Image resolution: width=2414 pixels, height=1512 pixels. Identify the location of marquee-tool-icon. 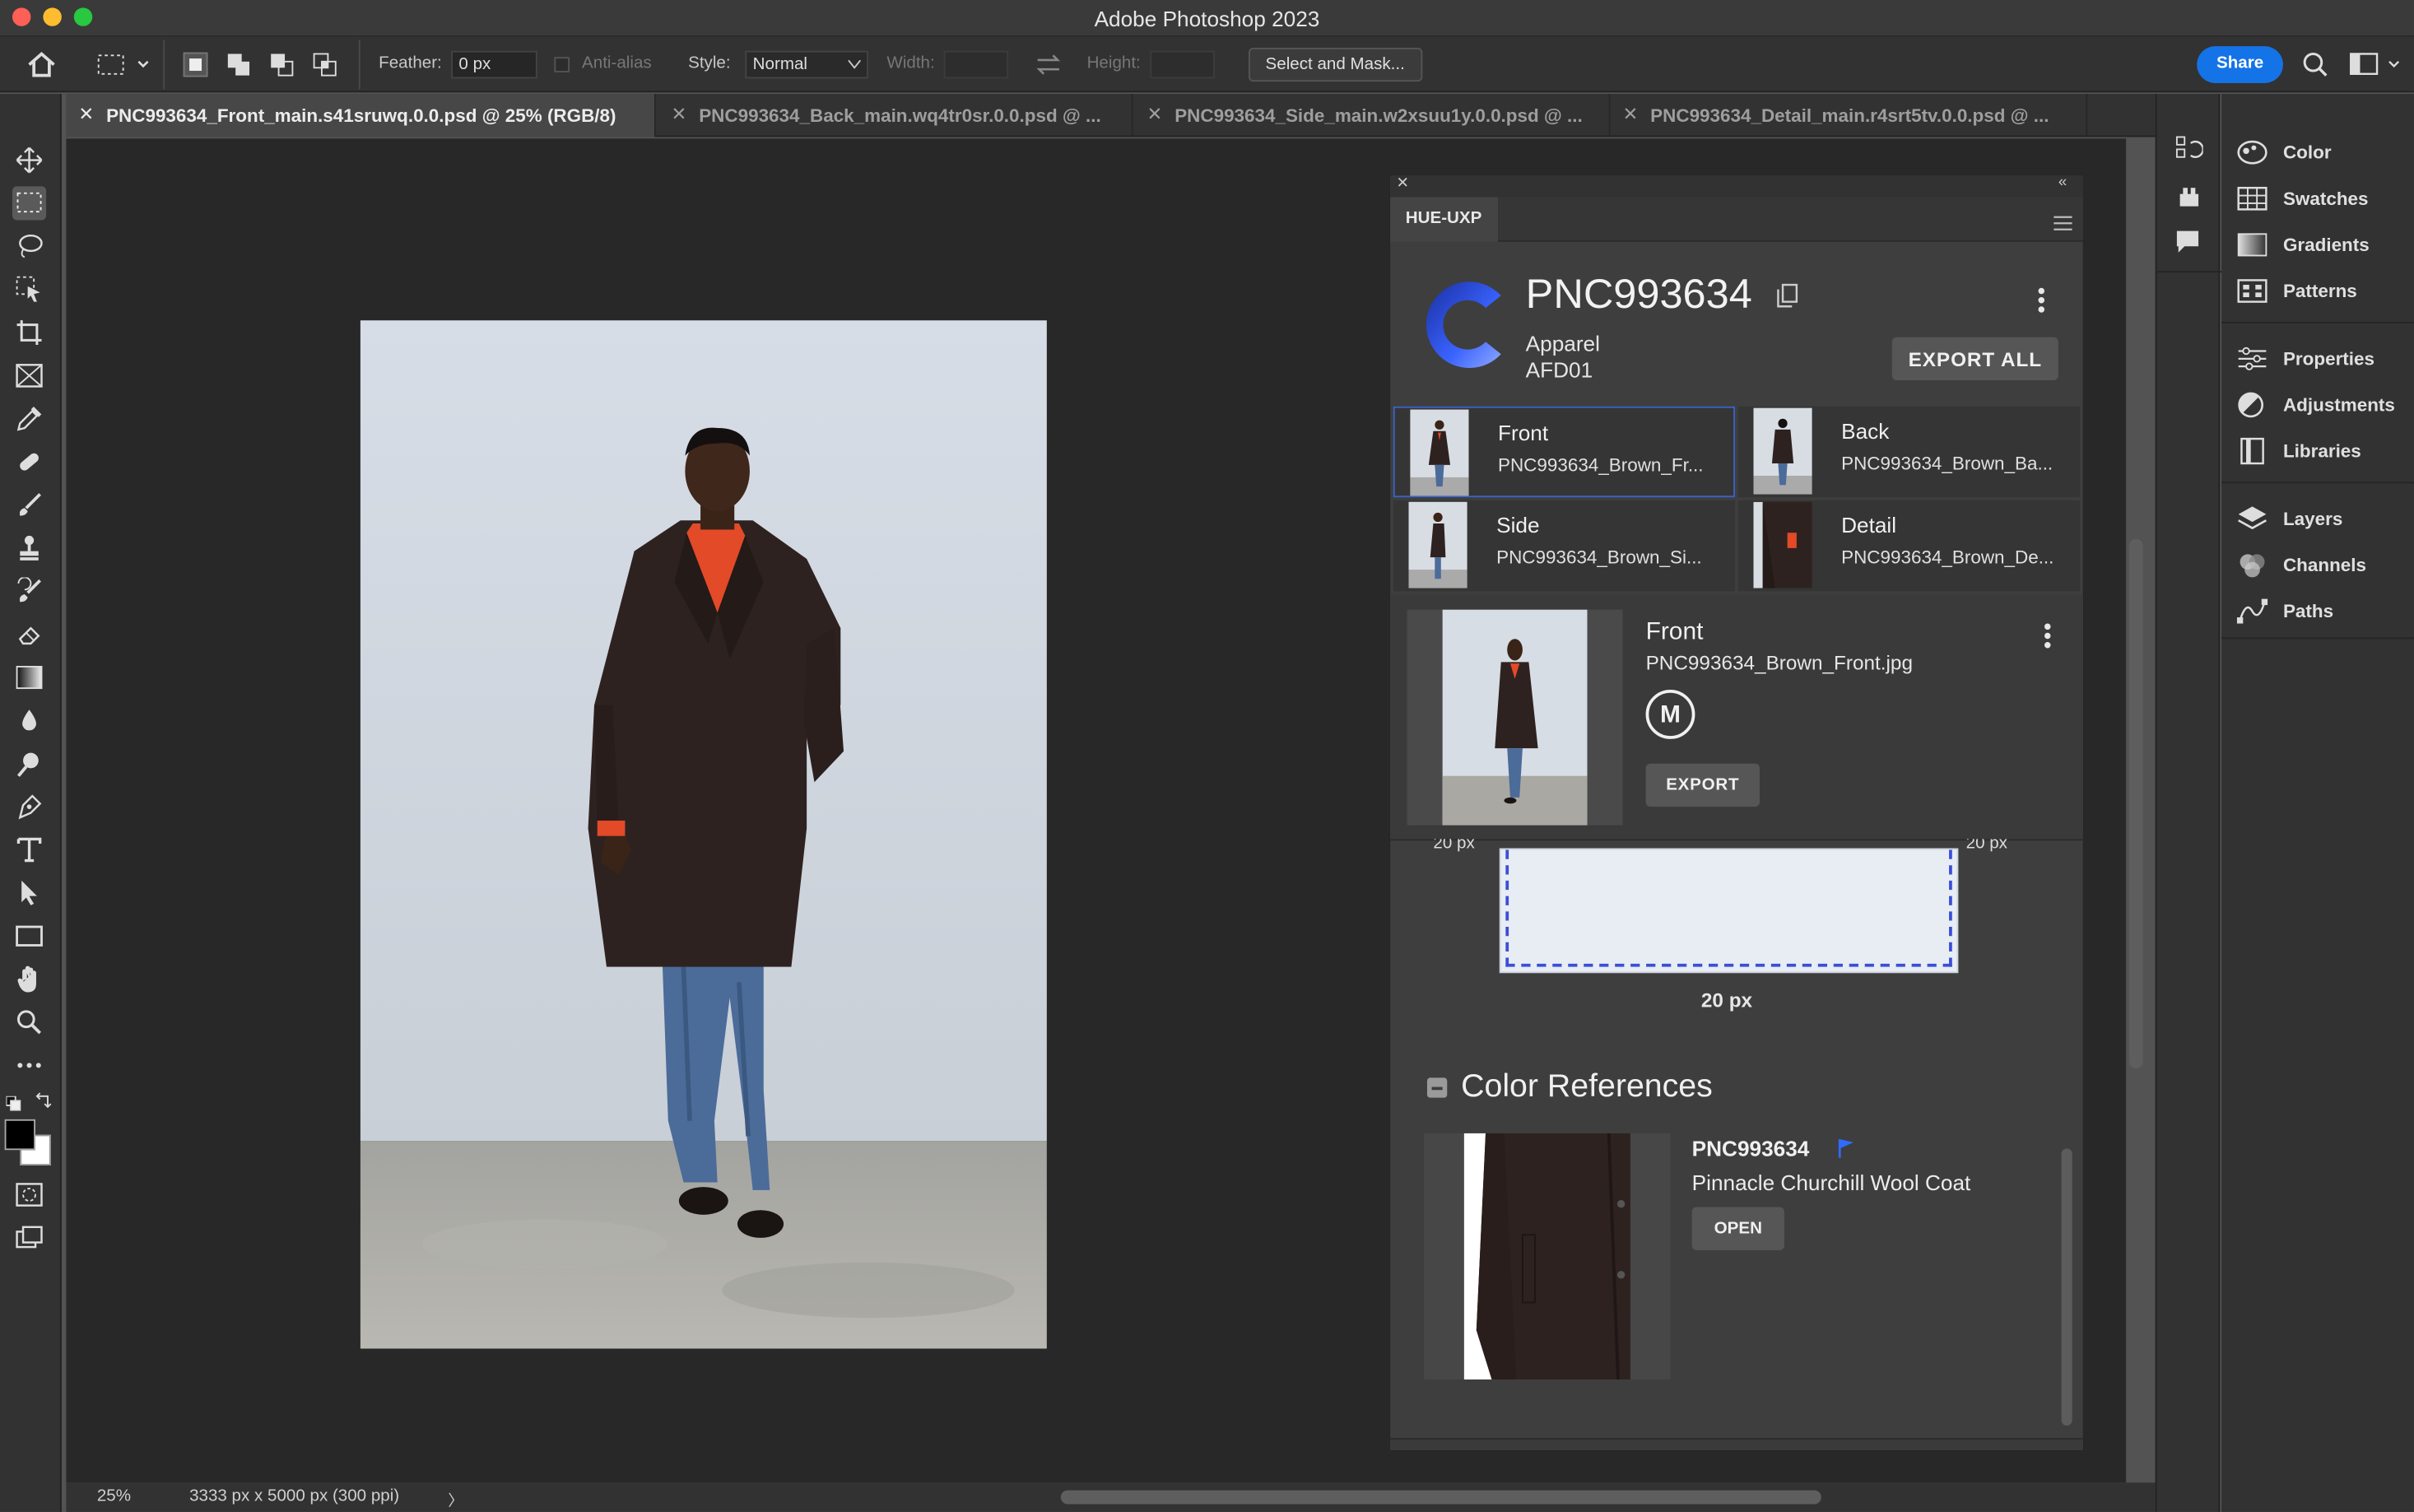
(29, 203).